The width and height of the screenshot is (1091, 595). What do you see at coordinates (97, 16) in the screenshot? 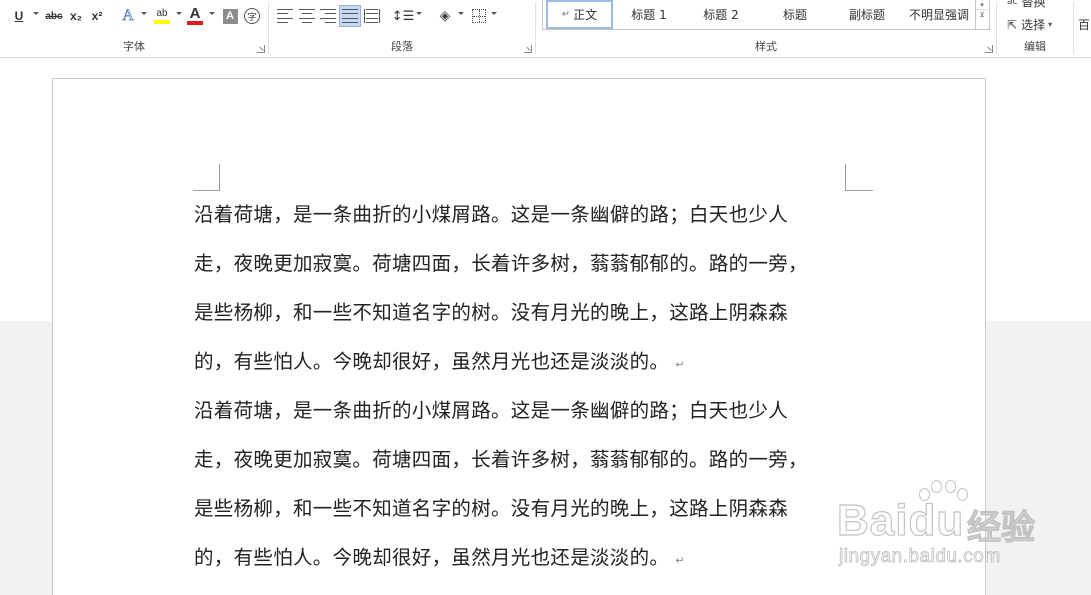
I see `superscript-button: x²` at bounding box center [97, 16].